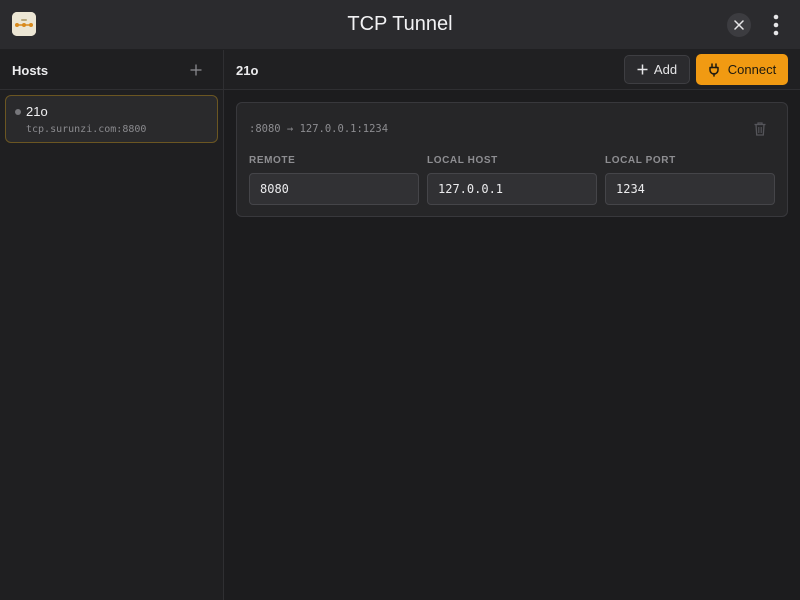  I want to click on delete-tunnel-button, so click(760, 129).